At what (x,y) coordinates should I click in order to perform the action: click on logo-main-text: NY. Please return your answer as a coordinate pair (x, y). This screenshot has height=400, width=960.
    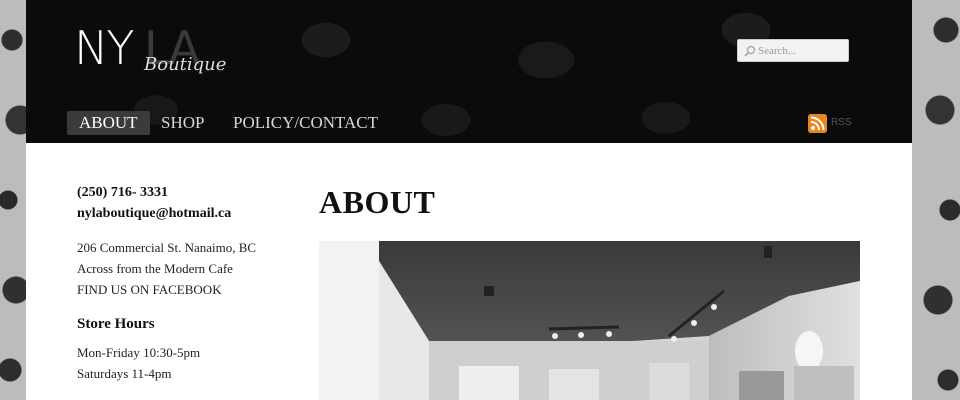
    Looking at the image, I should click on (104, 48).